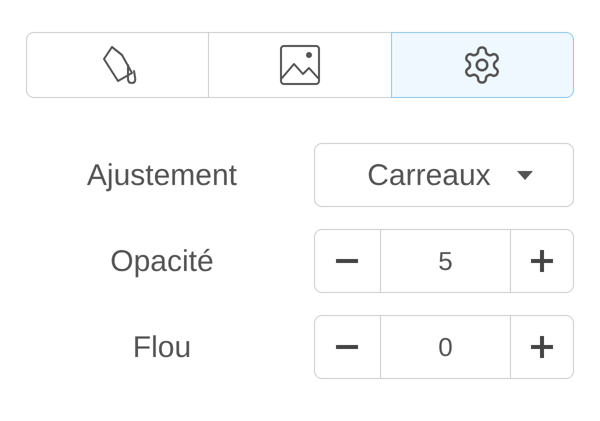 The image size is (600, 421). What do you see at coordinates (162, 348) in the screenshot?
I see `setting-label: Flou` at bounding box center [162, 348].